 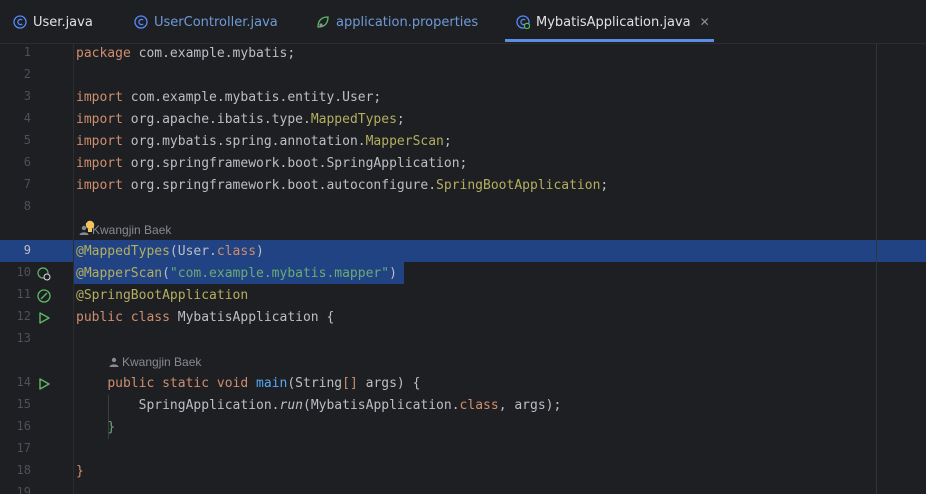 What do you see at coordinates (27, 96) in the screenshot?
I see `line-number: 3` at bounding box center [27, 96].